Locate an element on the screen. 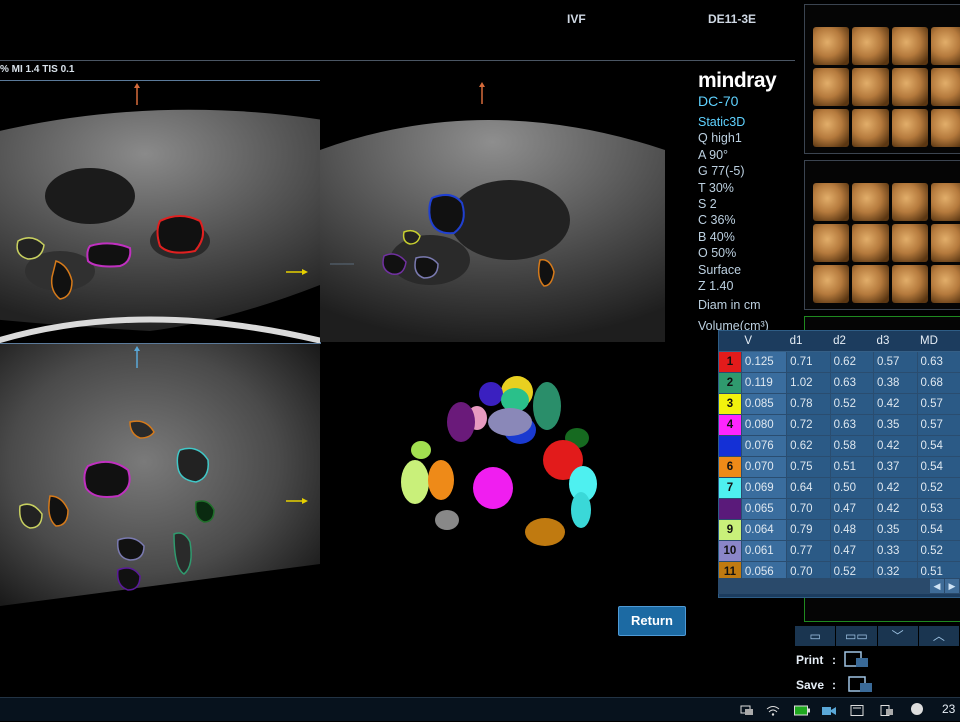 The height and width of the screenshot is (722, 960). follicle-color-index: 4 is located at coordinates (730, 425).